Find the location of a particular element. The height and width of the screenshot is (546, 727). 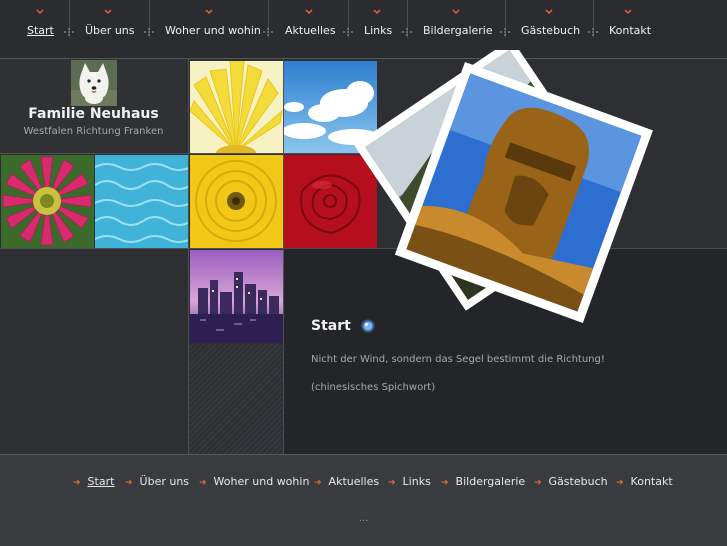

nav-label: Gästebuch is located at coordinates (551, 30).